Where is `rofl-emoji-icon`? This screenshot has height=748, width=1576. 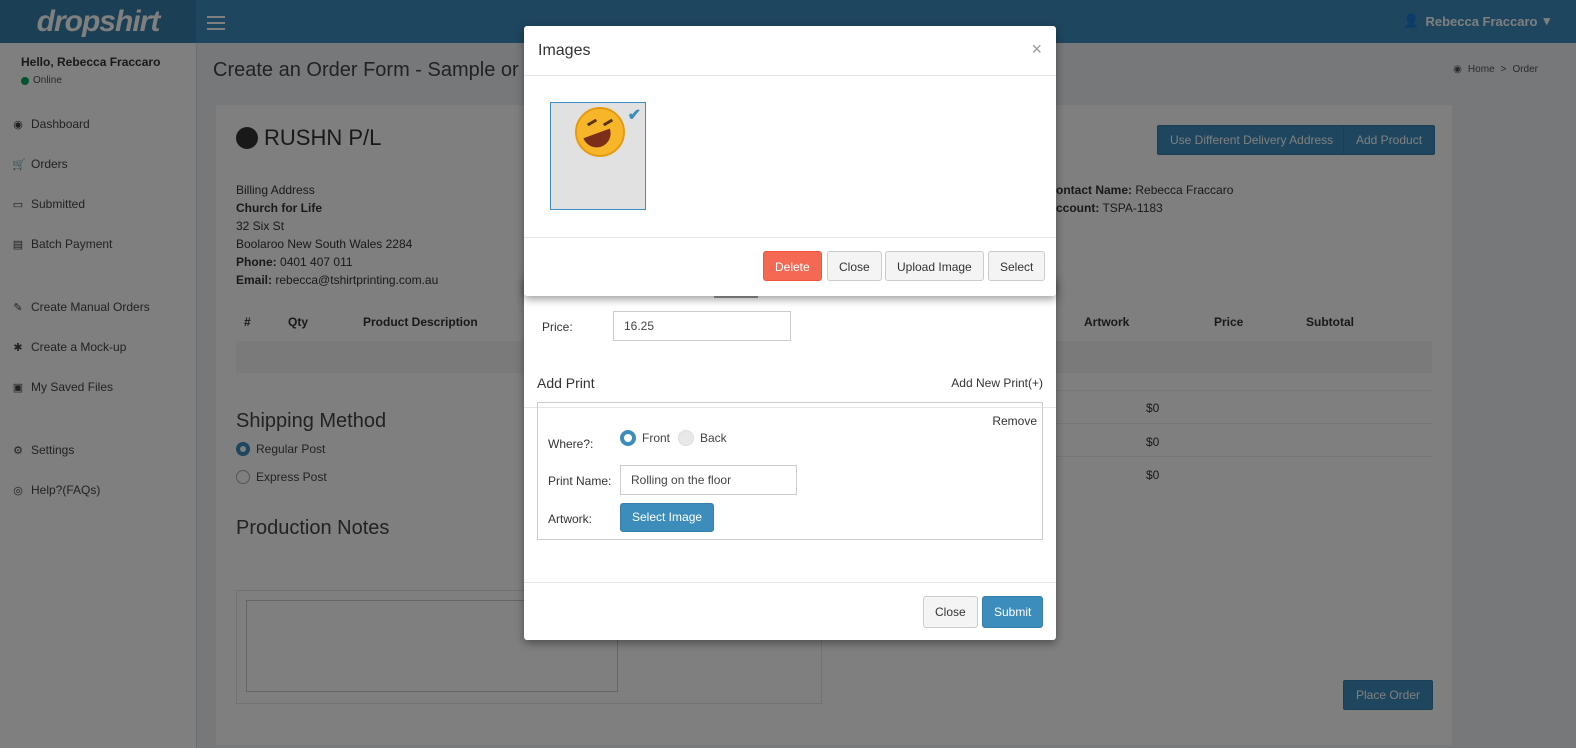 rofl-emoji-icon is located at coordinates (600, 132).